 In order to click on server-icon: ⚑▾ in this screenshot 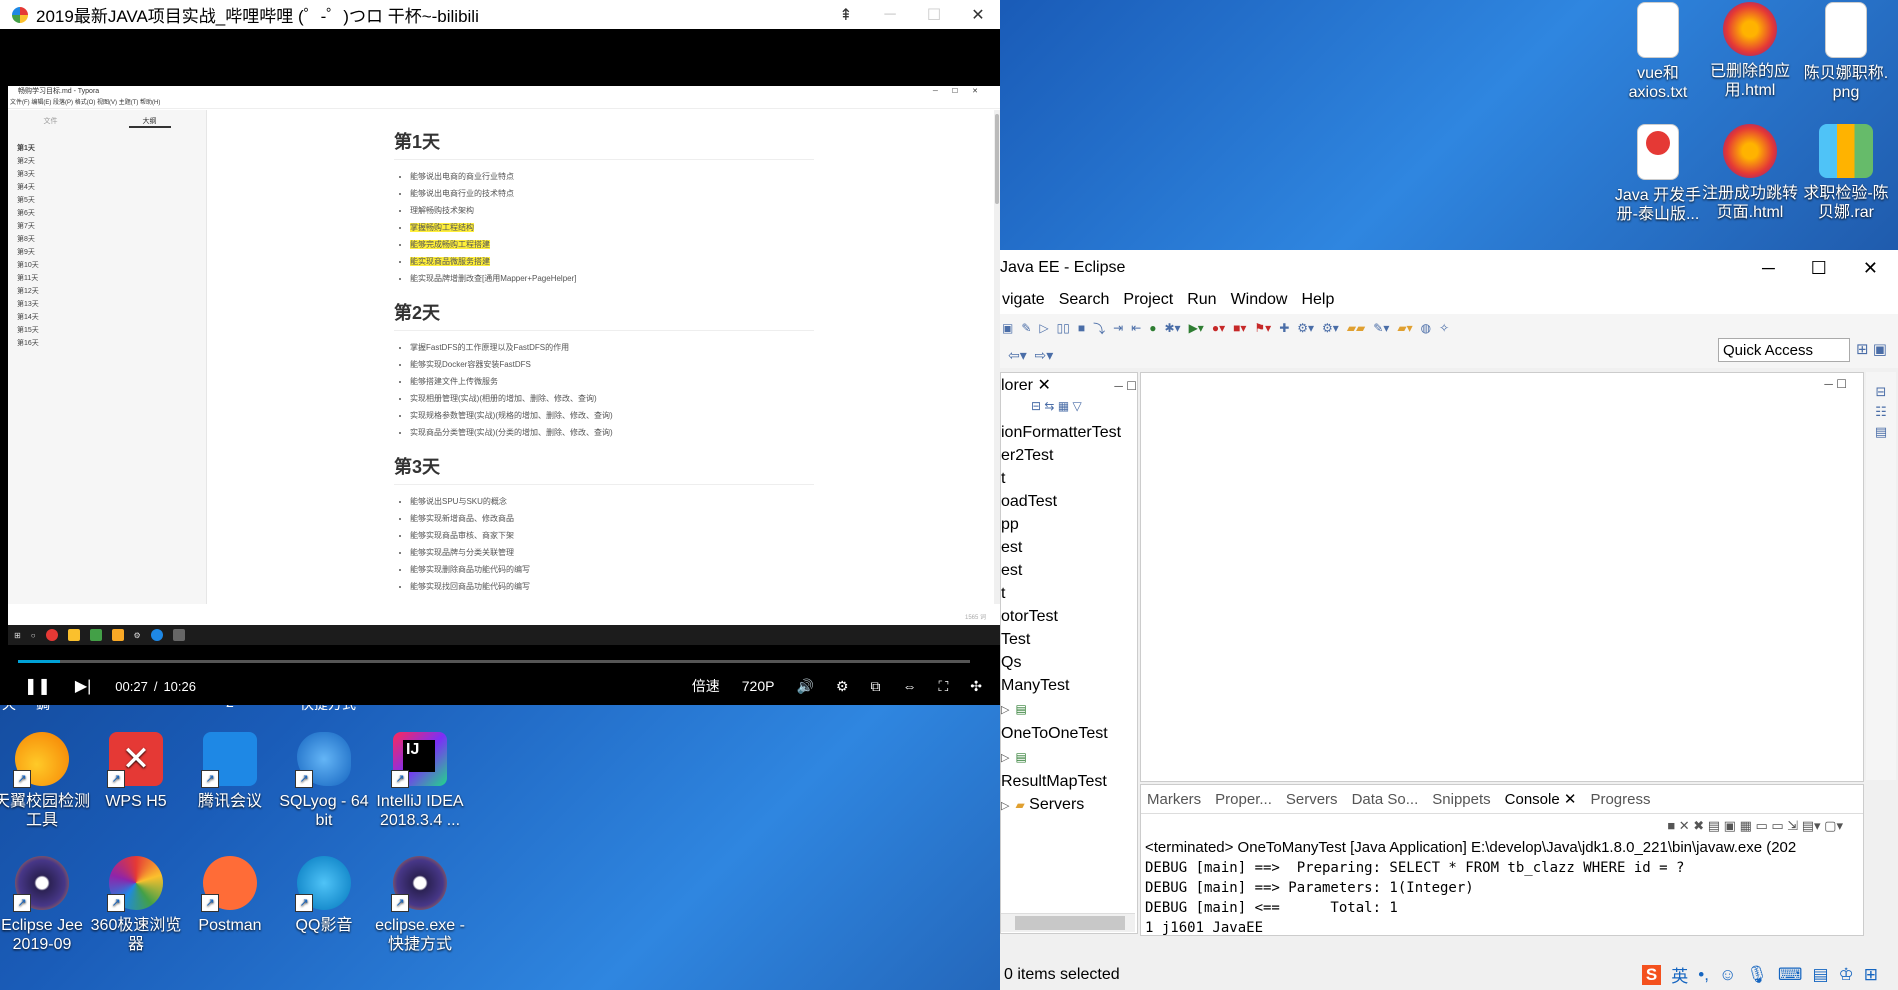, I will do `click(1262, 328)`.